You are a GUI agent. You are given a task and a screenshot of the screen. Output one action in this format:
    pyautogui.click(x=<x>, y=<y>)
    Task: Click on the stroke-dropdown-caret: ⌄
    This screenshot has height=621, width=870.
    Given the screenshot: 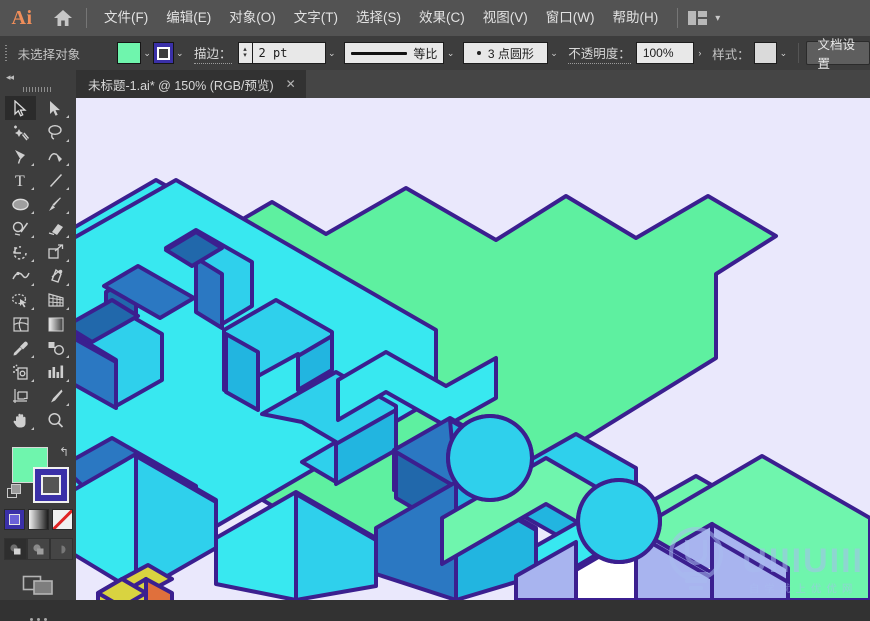 What is the action you would take?
    pyautogui.click(x=180, y=53)
    